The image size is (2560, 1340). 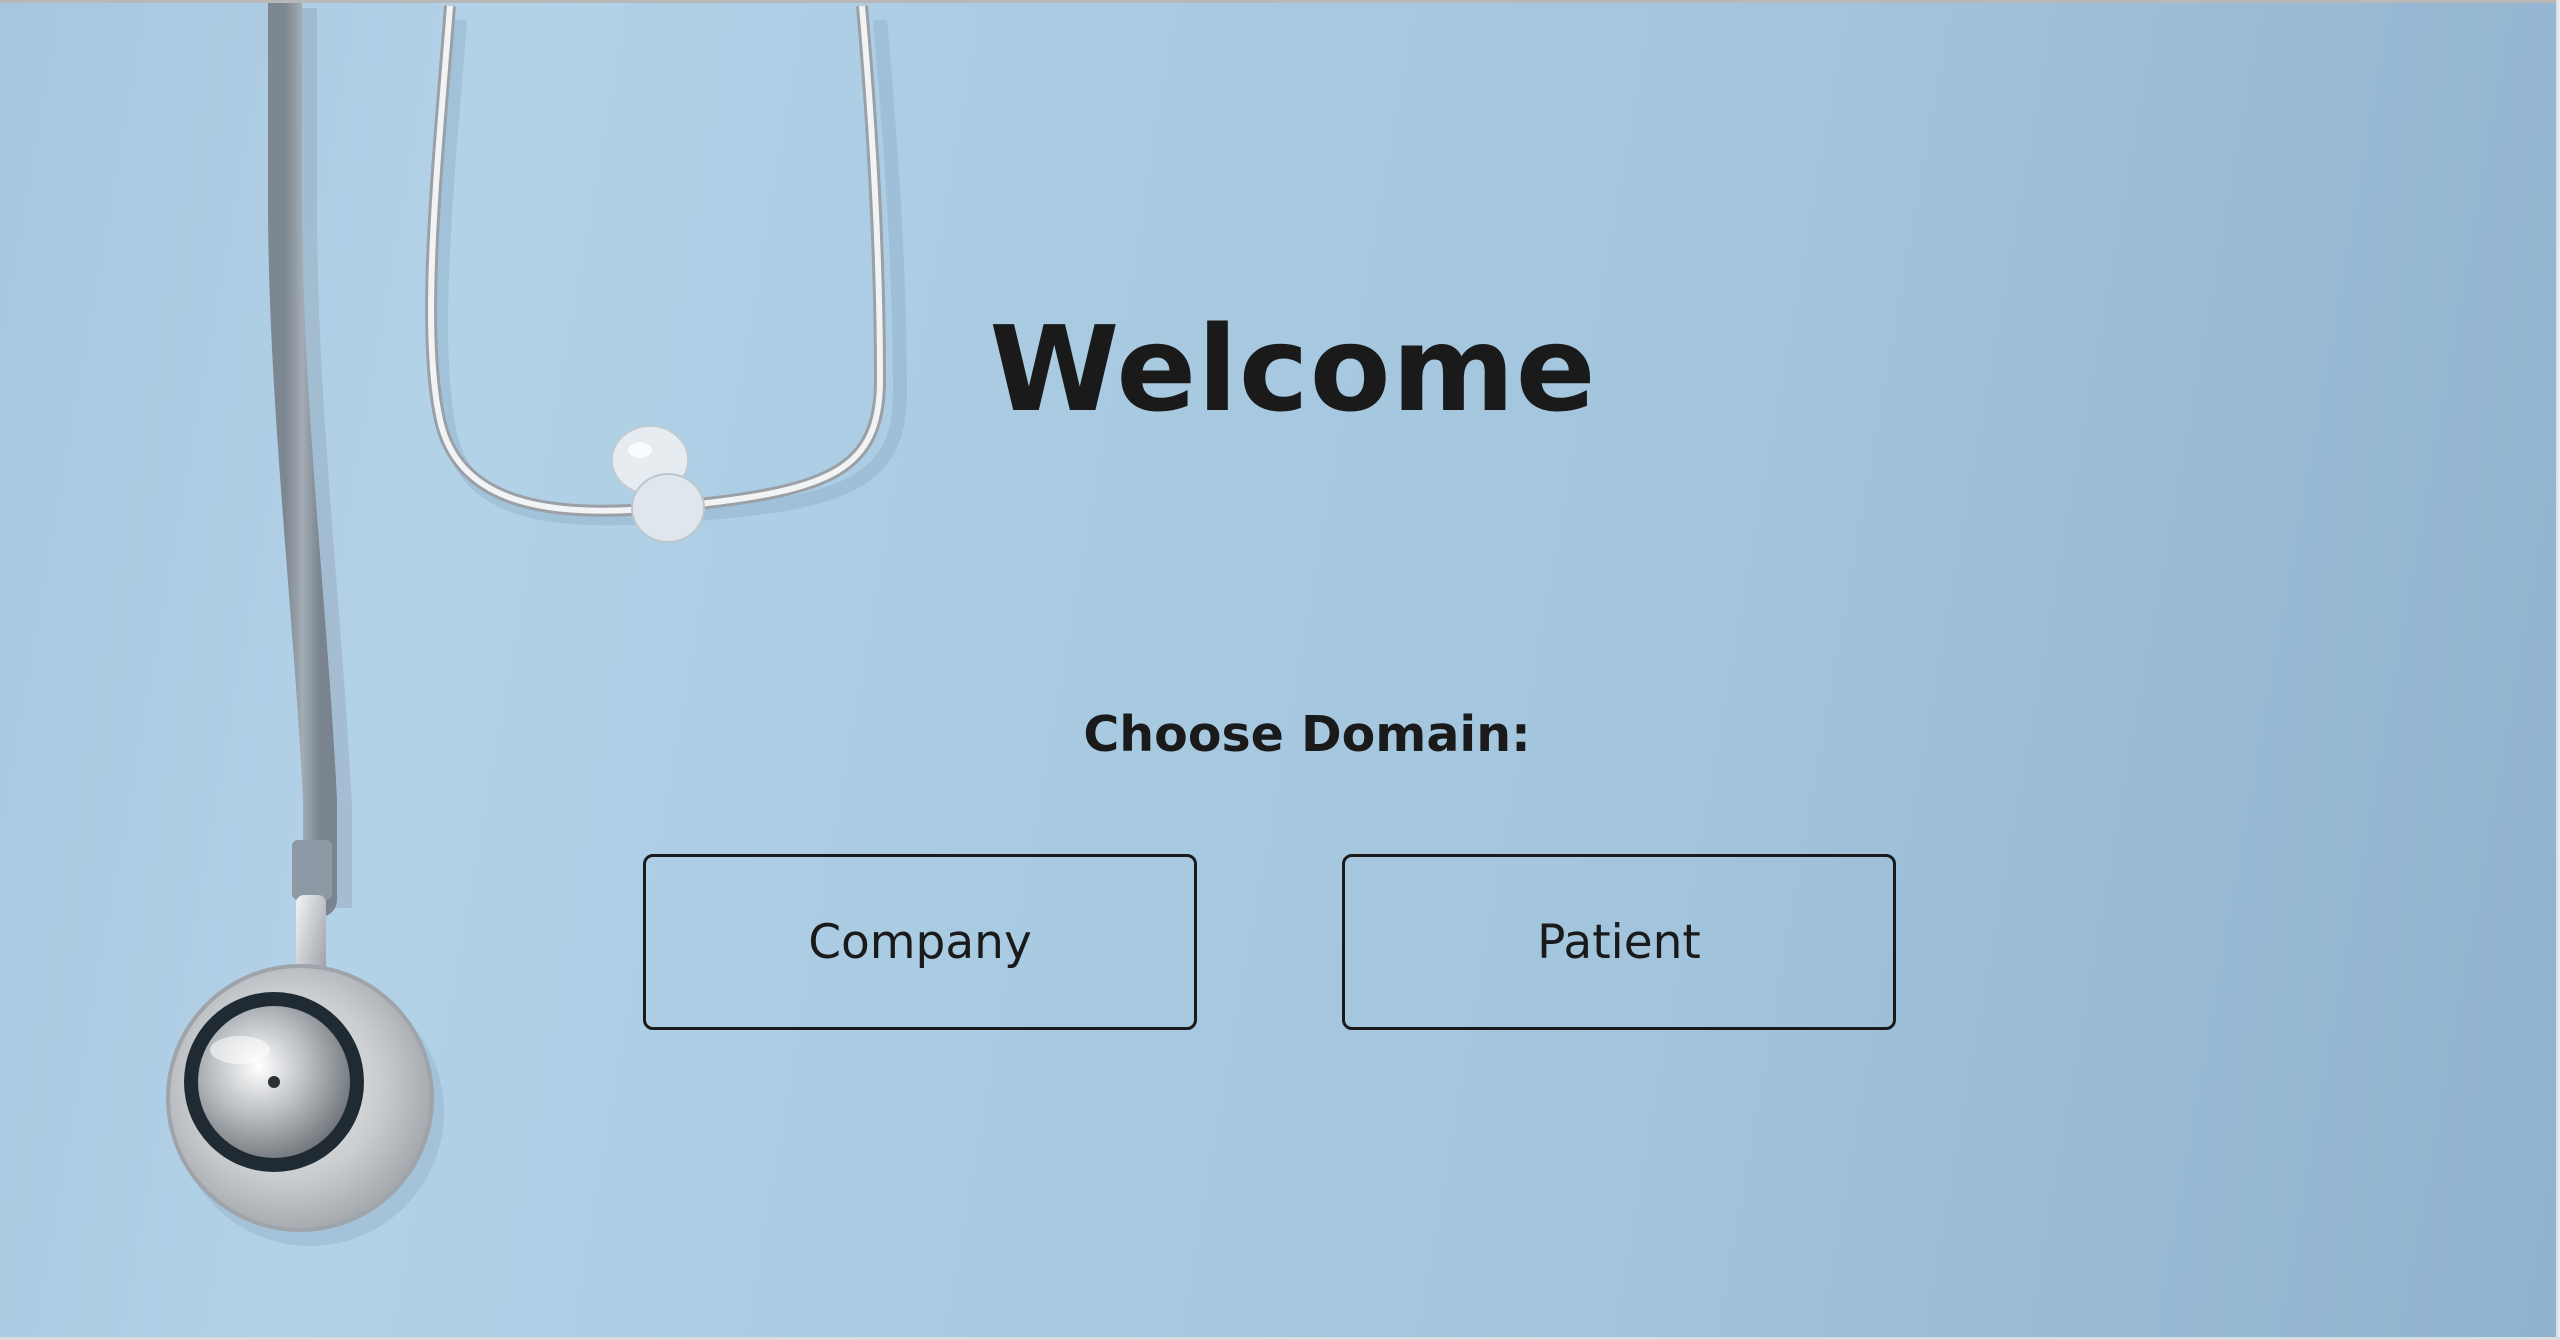 What do you see at coordinates (1293, 369) in the screenshot?
I see `page-title: Welcome` at bounding box center [1293, 369].